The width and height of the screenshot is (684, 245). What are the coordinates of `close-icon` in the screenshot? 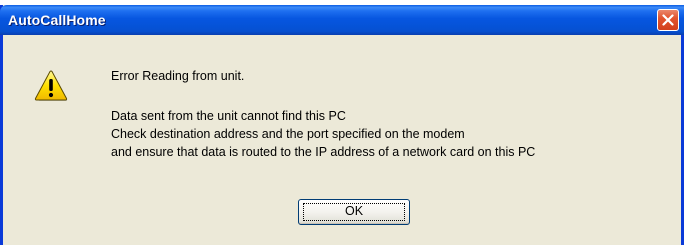 It's located at (668, 20).